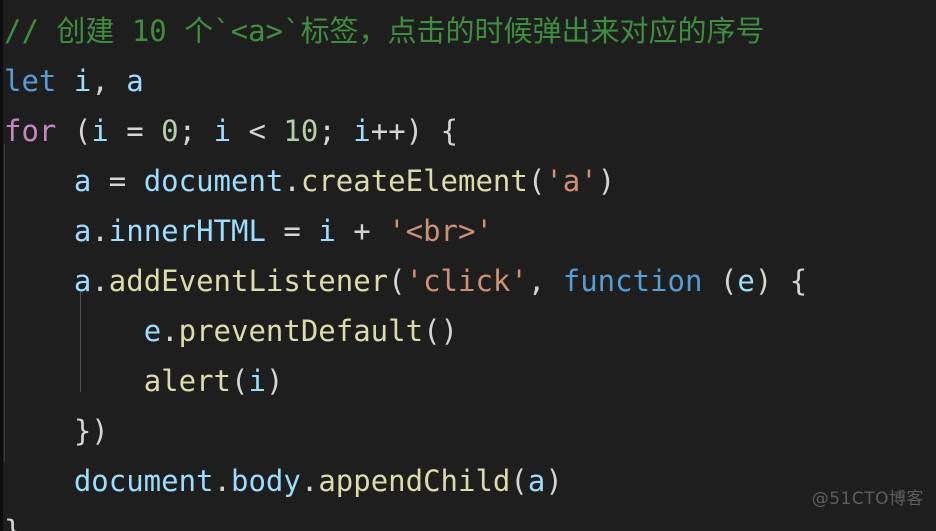 The height and width of the screenshot is (531, 936). I want to click on token-number: 10, so click(301, 131).